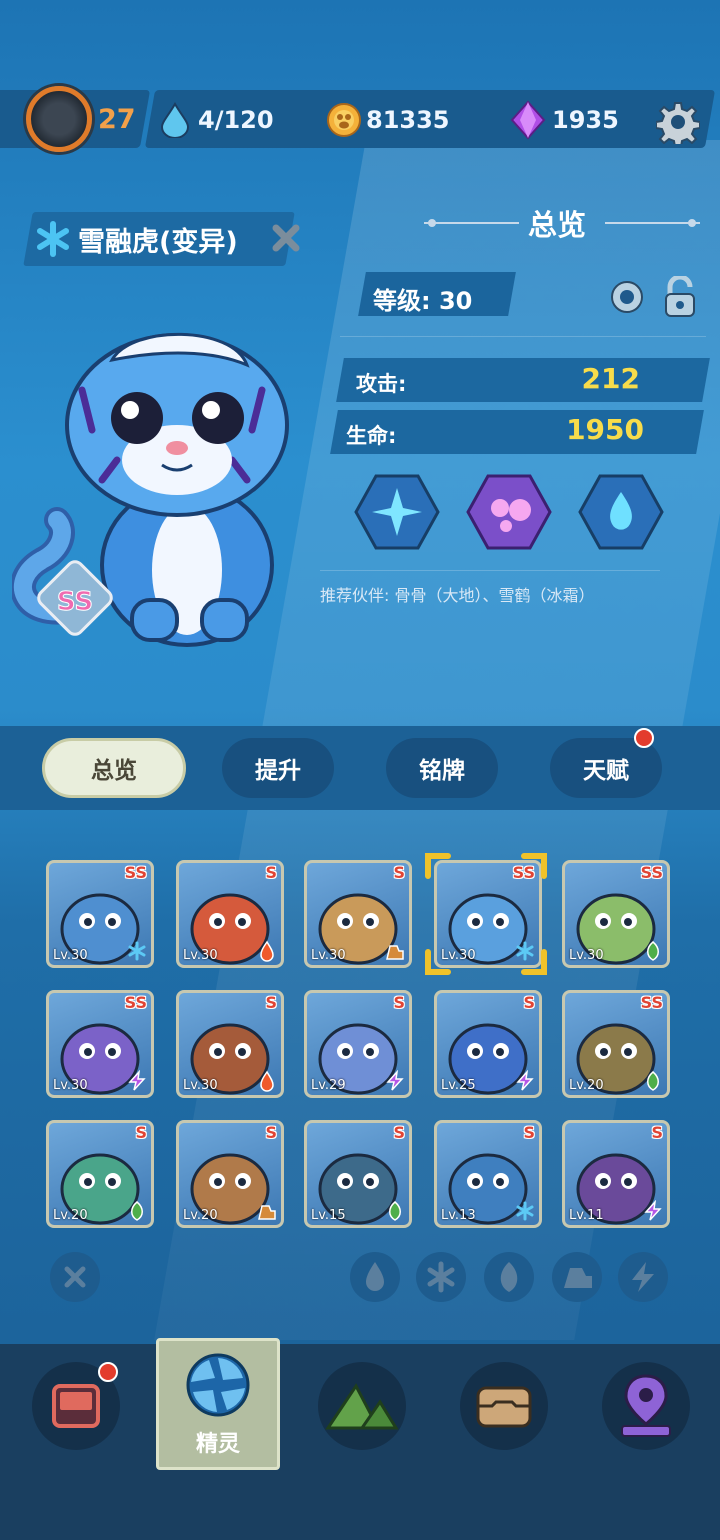  I want to click on nav-explore, so click(362, 1406).